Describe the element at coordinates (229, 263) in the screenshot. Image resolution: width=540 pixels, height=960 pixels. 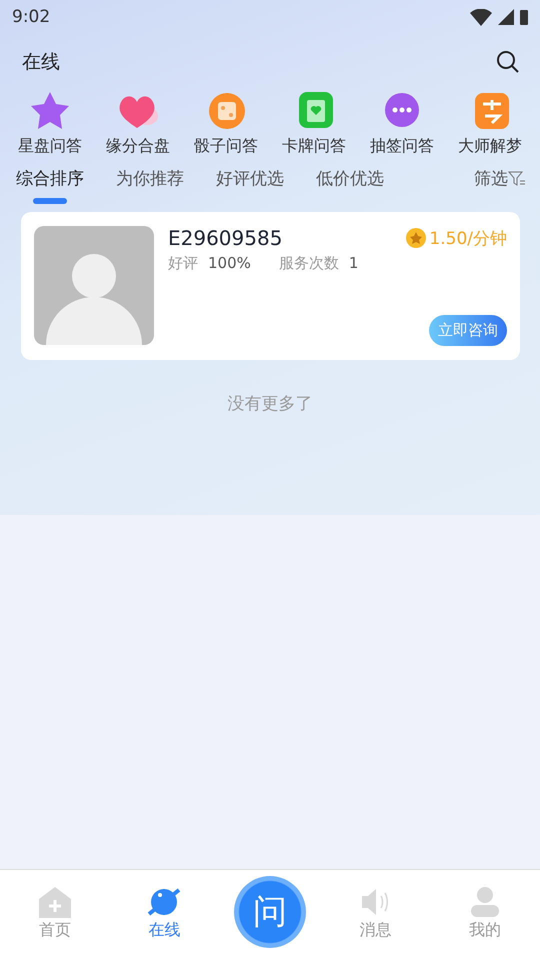
I see `rating-value: 100%` at that location.